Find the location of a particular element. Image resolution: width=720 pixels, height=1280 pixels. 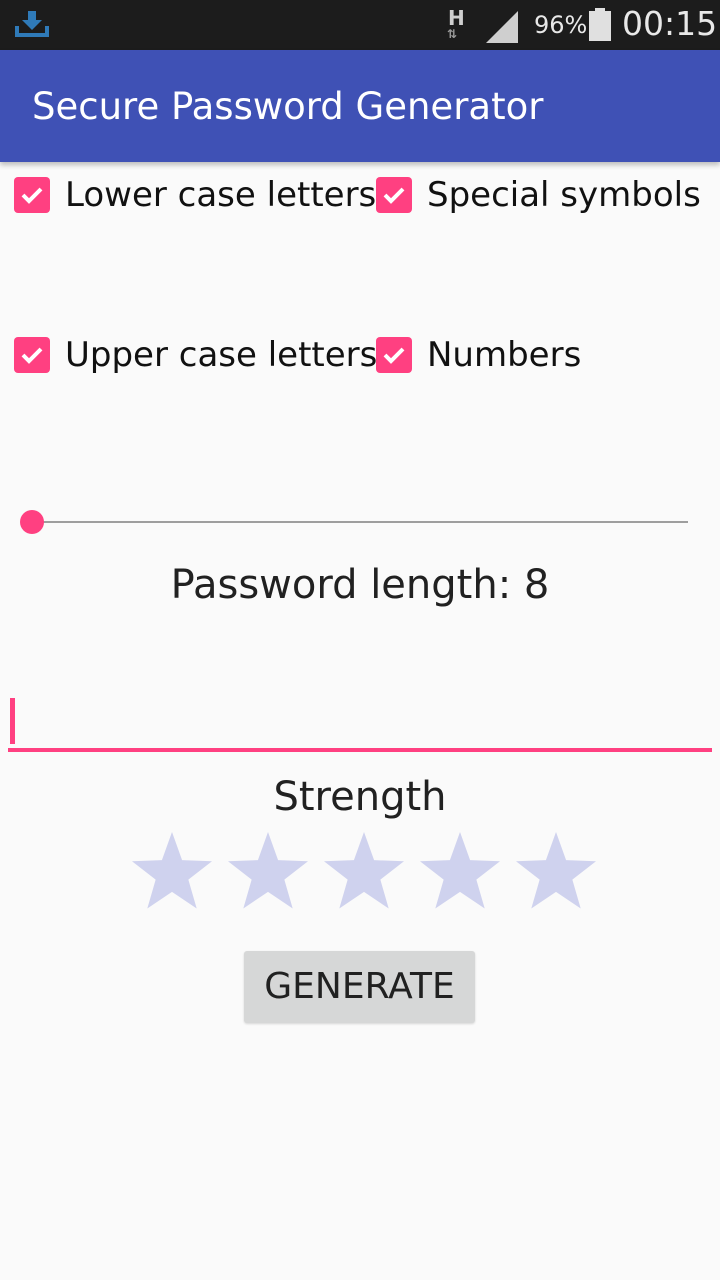

app-bar: Secure Password Generator is located at coordinates (360, 106).